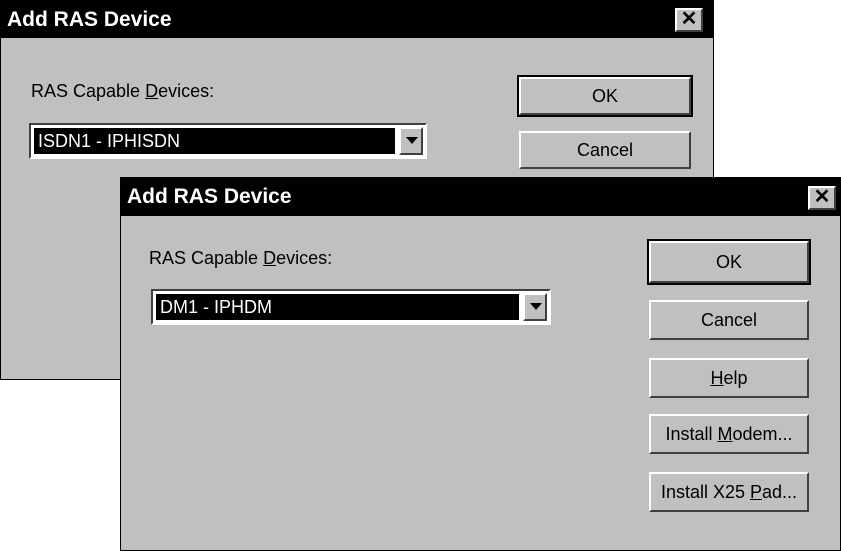  I want to click on help-button: Help, so click(729, 378).